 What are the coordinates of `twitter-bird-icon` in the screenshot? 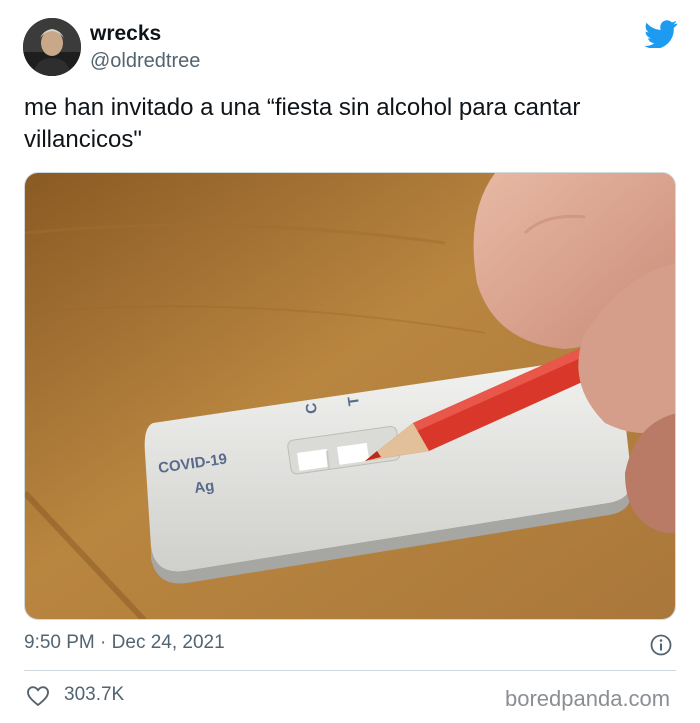 It's located at (661, 34).